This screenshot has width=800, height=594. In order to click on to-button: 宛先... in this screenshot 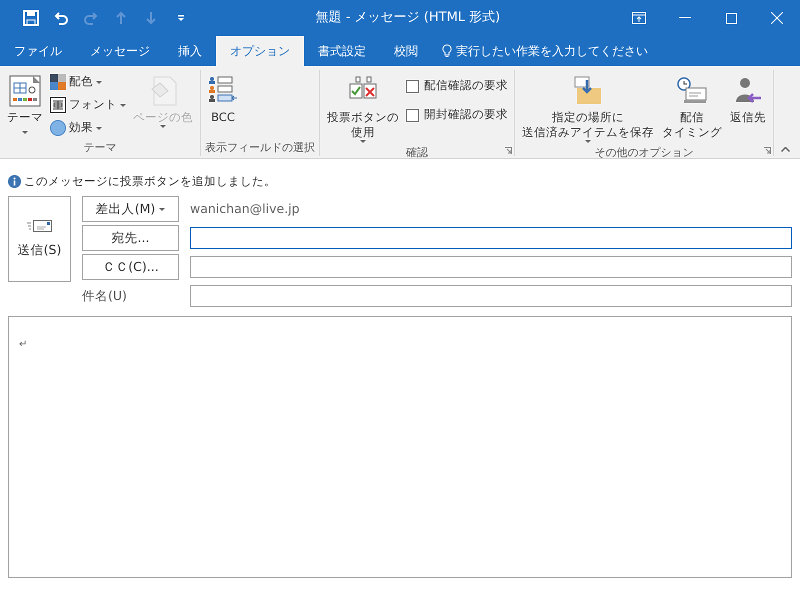, I will do `click(130, 238)`.